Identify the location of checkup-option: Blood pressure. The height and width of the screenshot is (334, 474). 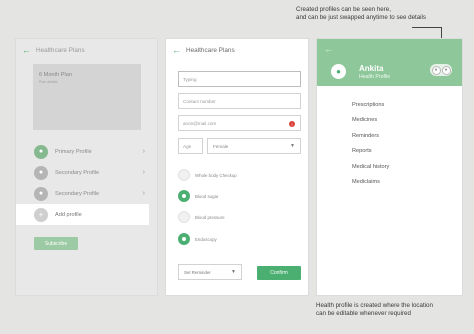
(201, 217).